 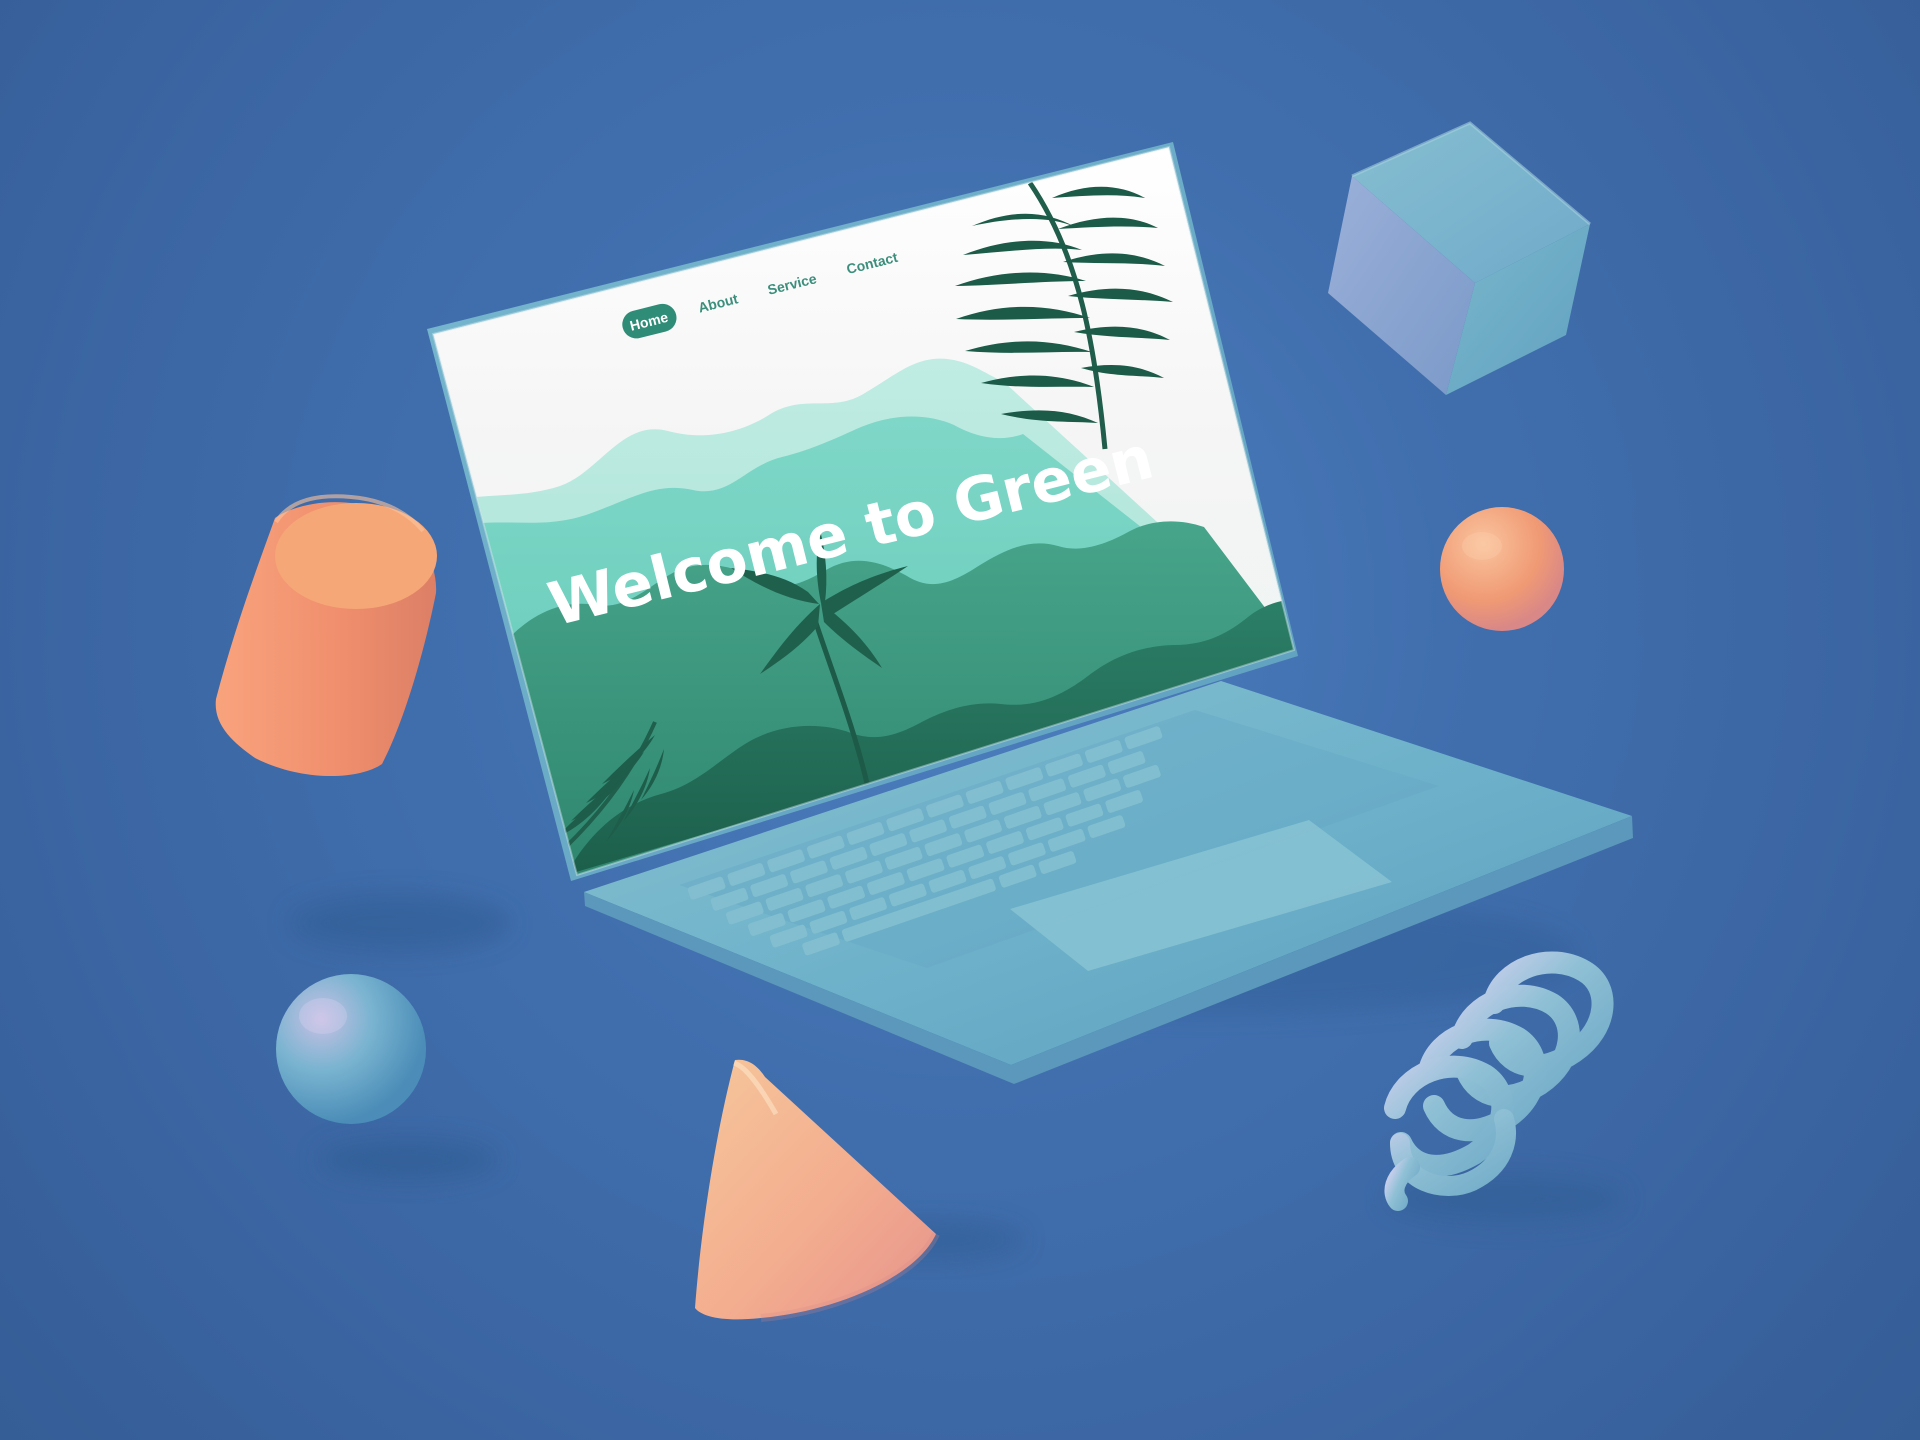 What do you see at coordinates (1459, 258) in the screenshot?
I see `blue-cube` at bounding box center [1459, 258].